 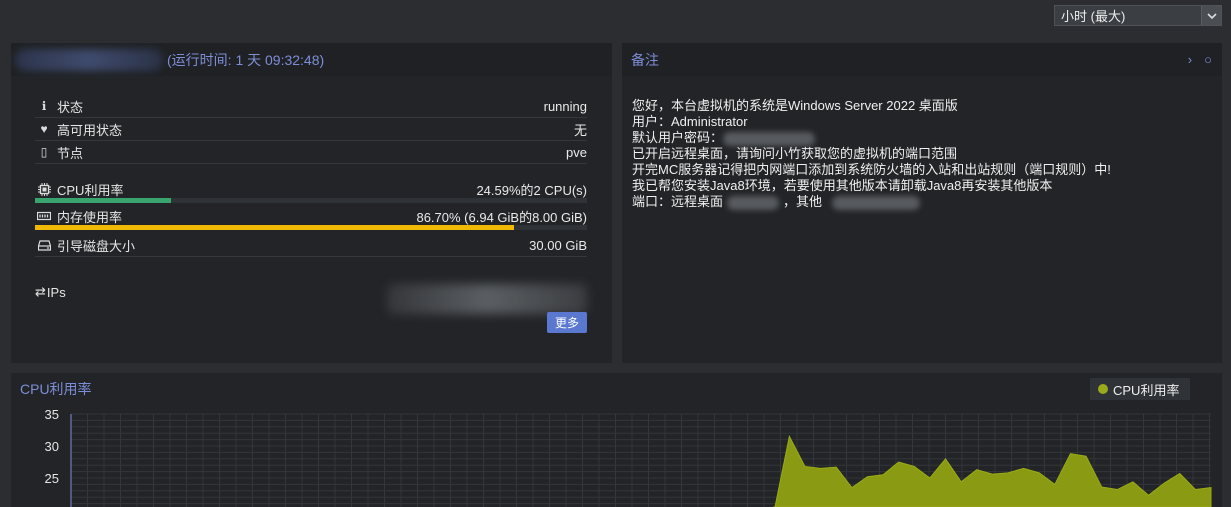 What do you see at coordinates (922, 59) in the screenshot?
I see `notes-panel-header: 备注 › ○` at bounding box center [922, 59].